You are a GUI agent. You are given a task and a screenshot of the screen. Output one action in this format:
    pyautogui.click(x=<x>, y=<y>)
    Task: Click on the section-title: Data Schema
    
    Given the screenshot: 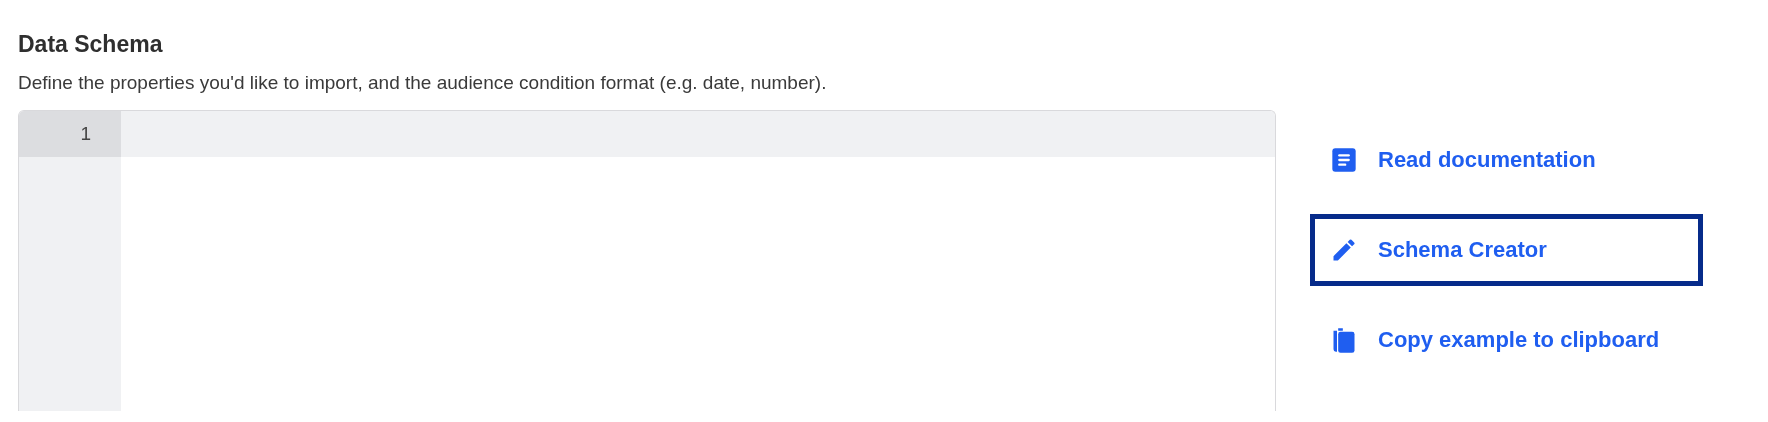 What is the action you would take?
    pyautogui.click(x=91, y=44)
    